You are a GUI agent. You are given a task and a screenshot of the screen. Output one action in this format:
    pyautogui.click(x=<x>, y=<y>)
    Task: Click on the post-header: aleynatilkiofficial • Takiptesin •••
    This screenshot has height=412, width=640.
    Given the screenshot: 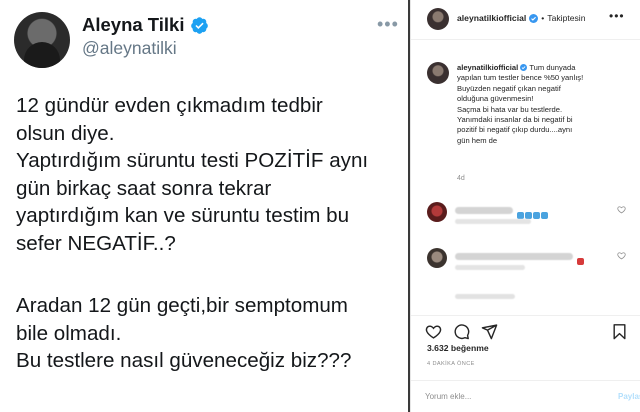 What is the action you would take?
    pyautogui.click(x=525, y=20)
    